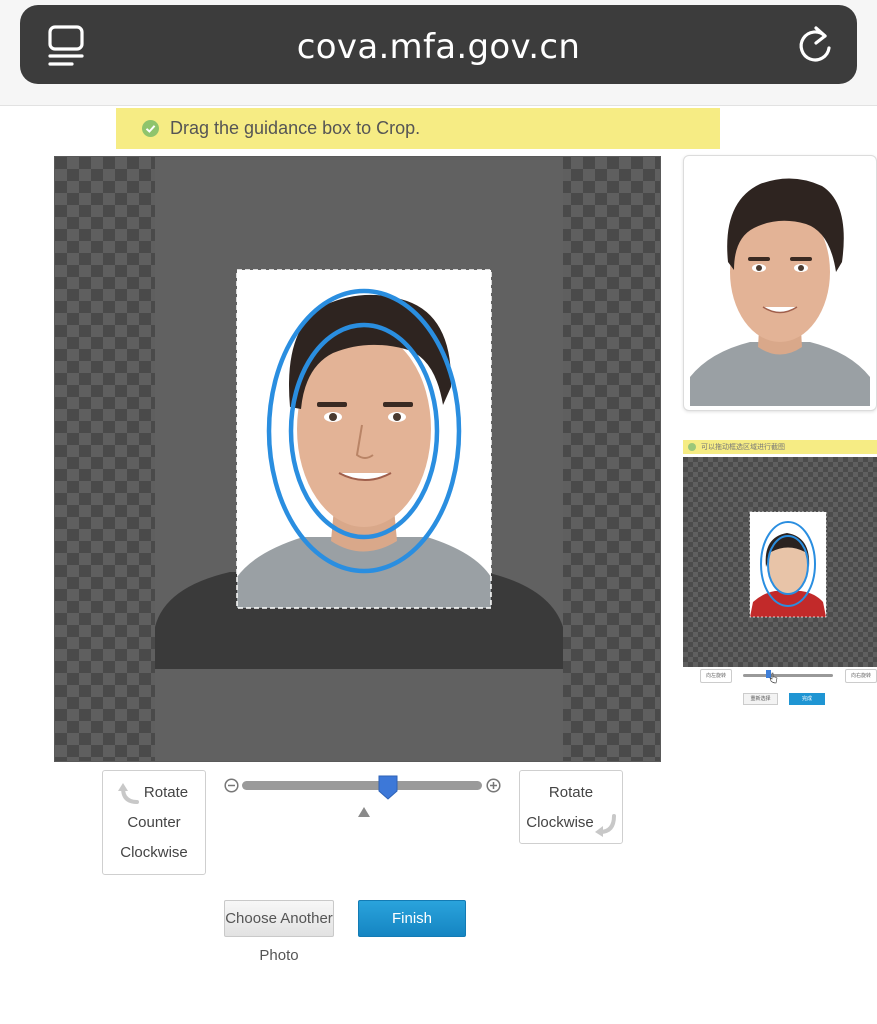 Image resolution: width=877 pixels, height=1024 pixels. What do you see at coordinates (166, 792) in the screenshot?
I see `rotate-ccw-line1: Rotate` at bounding box center [166, 792].